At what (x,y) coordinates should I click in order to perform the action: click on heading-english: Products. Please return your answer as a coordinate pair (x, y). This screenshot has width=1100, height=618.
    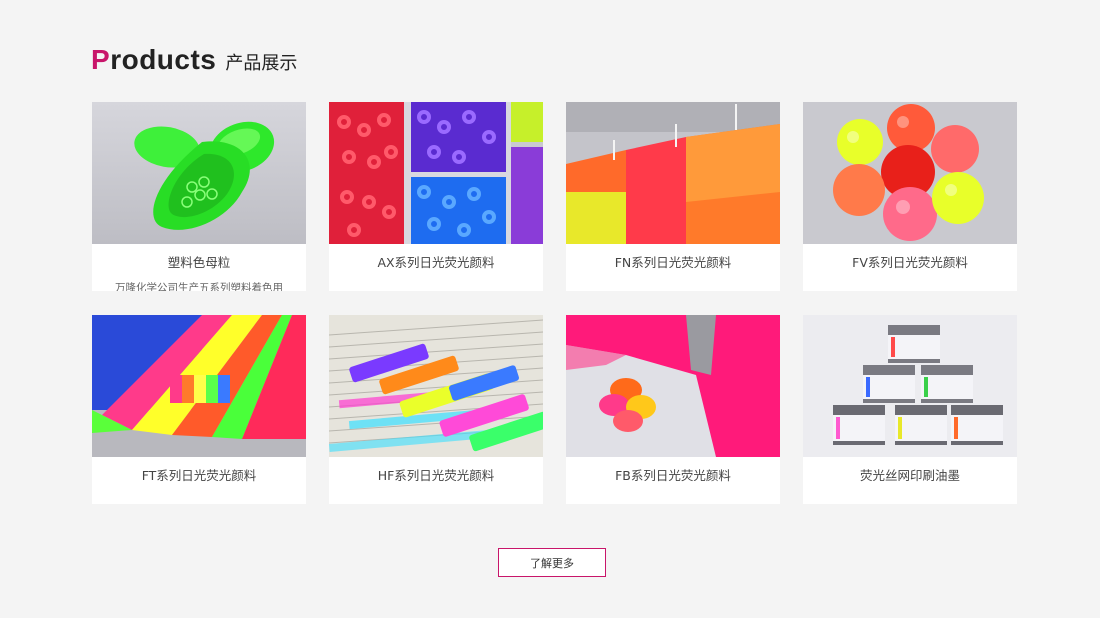
    Looking at the image, I should click on (153, 60).